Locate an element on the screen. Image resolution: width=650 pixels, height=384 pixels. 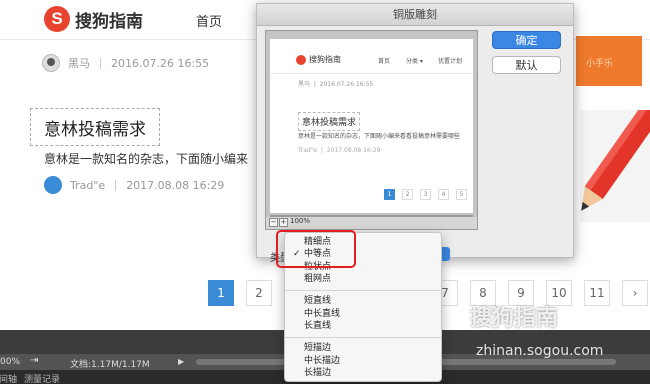
preview-author: 黑马 | 2016.07.26 16:55 is located at coordinates (336, 84).